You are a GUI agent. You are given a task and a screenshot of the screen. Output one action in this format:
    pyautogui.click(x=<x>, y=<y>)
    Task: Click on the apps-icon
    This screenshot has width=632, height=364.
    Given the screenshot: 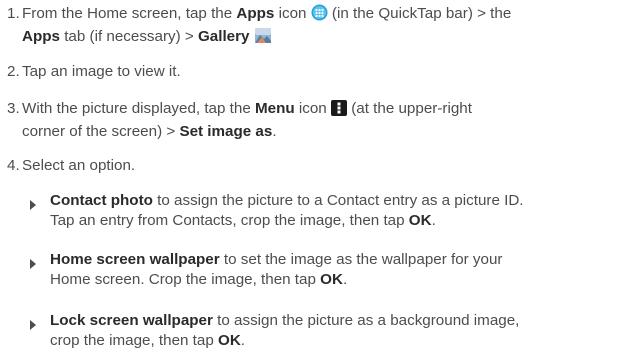 What is the action you would take?
    pyautogui.click(x=319, y=15)
    